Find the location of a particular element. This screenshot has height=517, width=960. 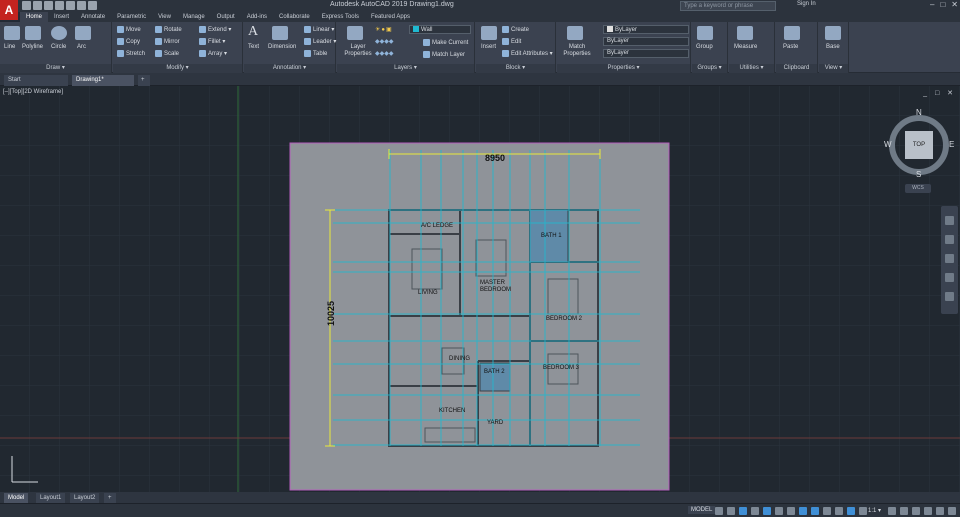

layer-properties-icon is located at coordinates (355, 33).